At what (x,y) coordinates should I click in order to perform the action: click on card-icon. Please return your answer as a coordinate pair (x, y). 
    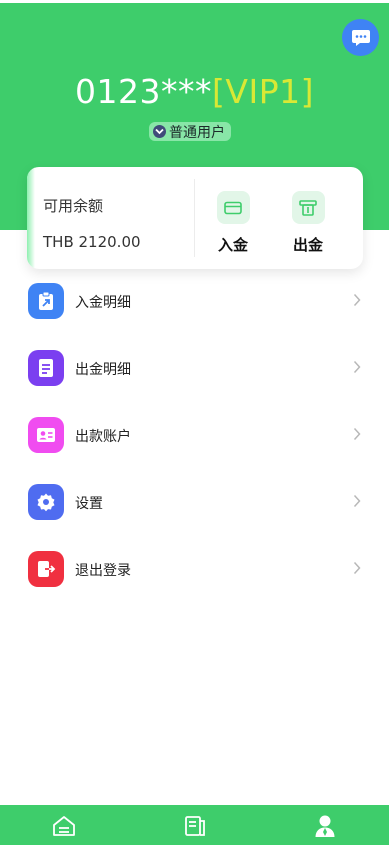
    Looking at the image, I should click on (233, 207).